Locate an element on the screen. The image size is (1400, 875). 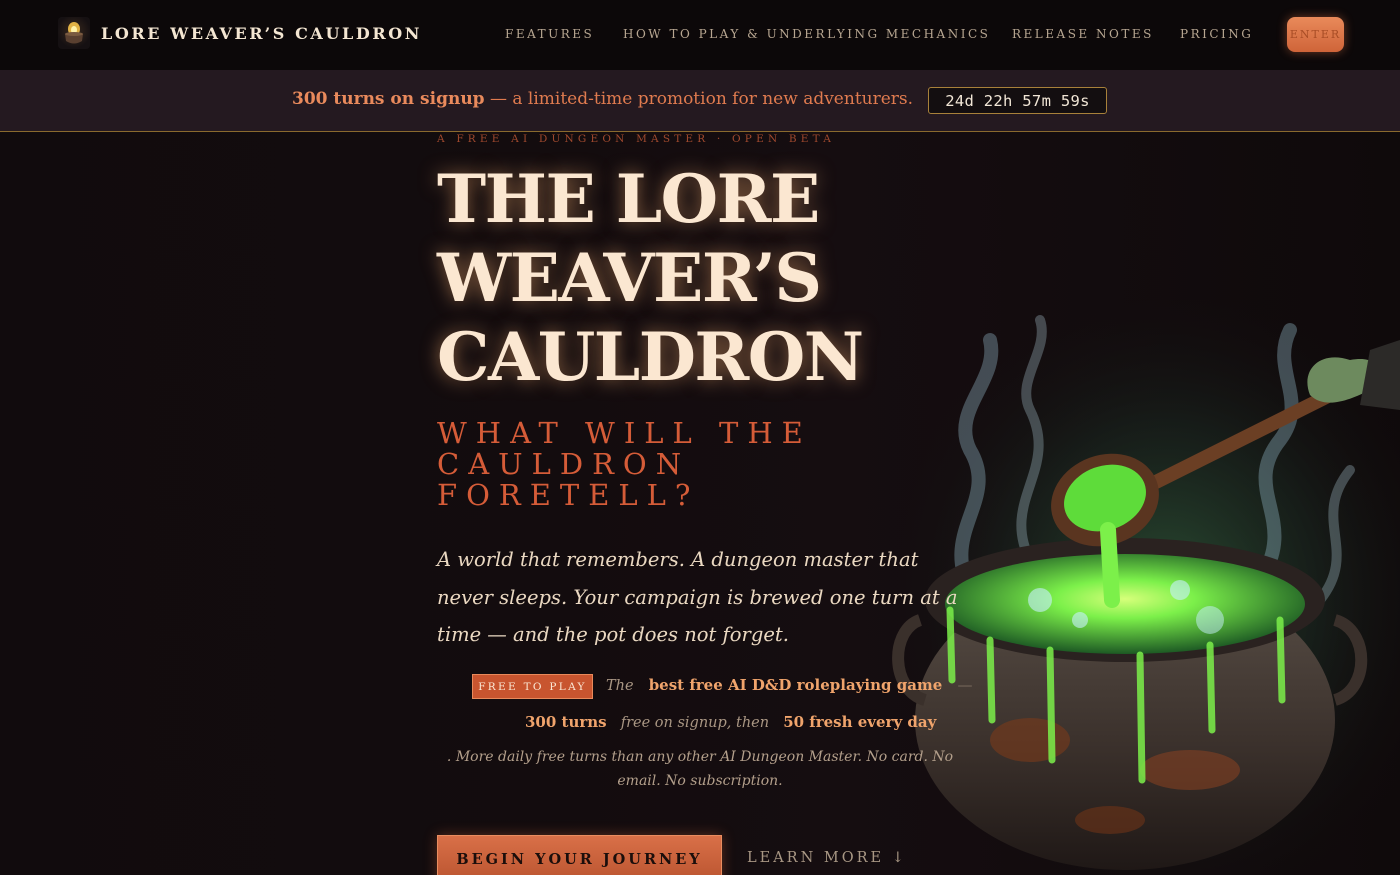
countdown-timer: 24d 22h 57m 59s is located at coordinates (1017, 100).